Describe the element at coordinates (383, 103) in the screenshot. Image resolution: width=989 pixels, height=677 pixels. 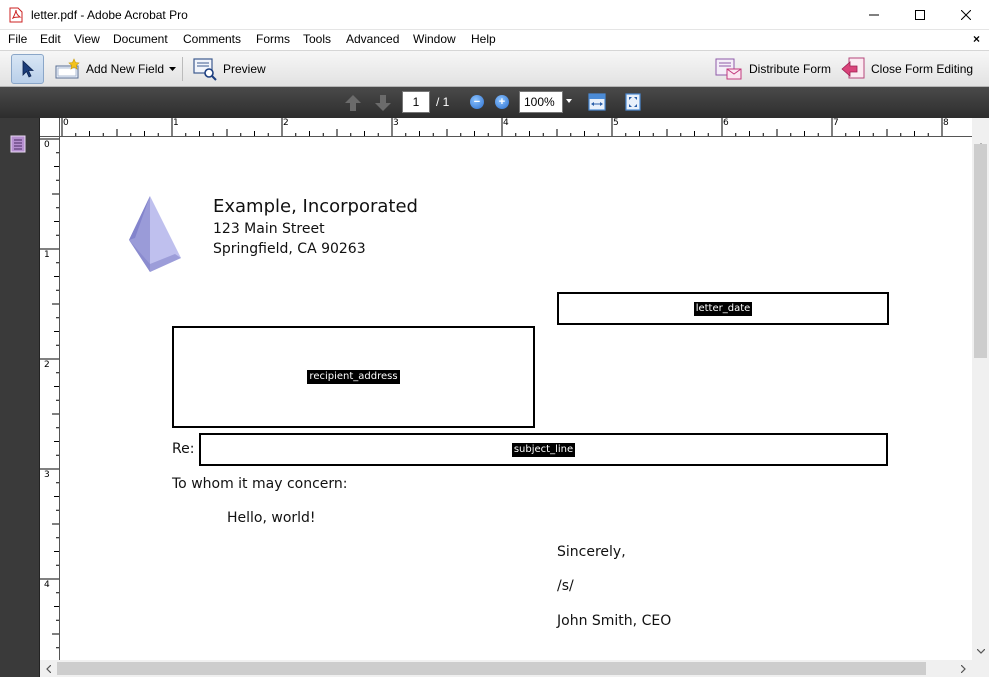
I see `next-page-icon` at that location.